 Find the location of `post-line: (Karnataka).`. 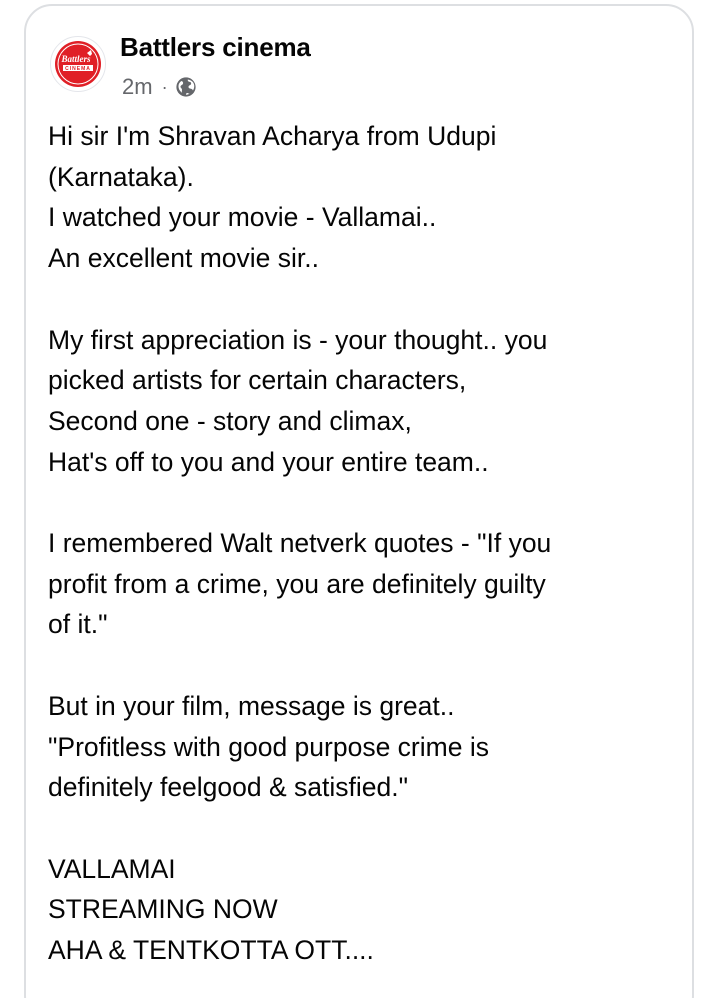

post-line: (Karnataka). is located at coordinates (121, 176).